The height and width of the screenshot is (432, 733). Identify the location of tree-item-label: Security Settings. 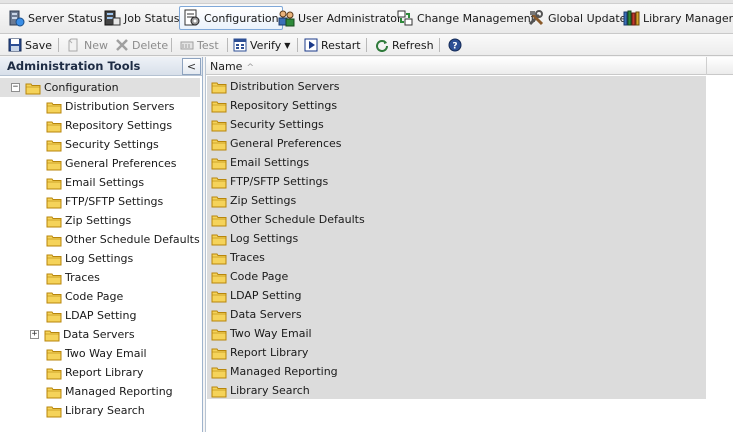
(112, 144).